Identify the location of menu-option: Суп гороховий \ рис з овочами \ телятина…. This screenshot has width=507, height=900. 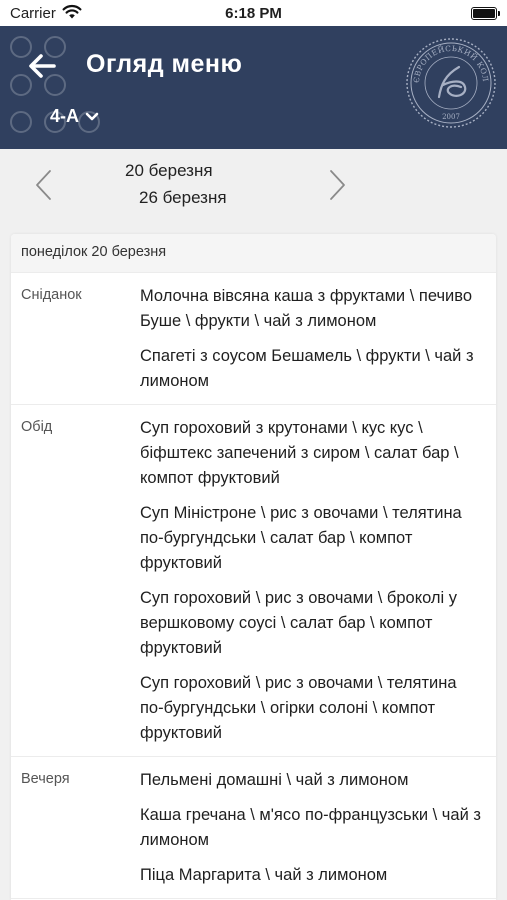
(298, 708).